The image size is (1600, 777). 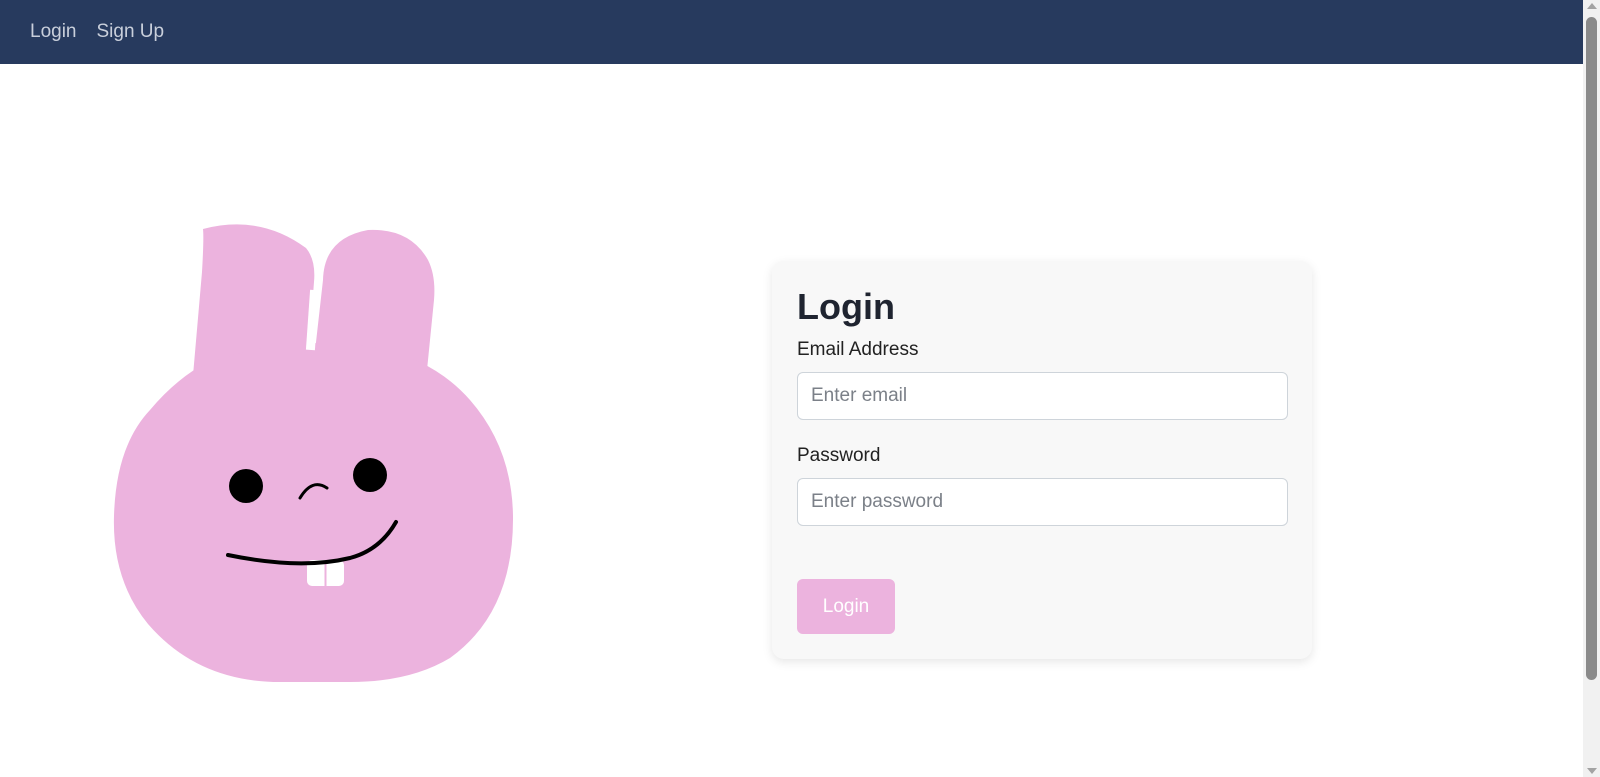 I want to click on password-field, so click(x=1042, y=502).